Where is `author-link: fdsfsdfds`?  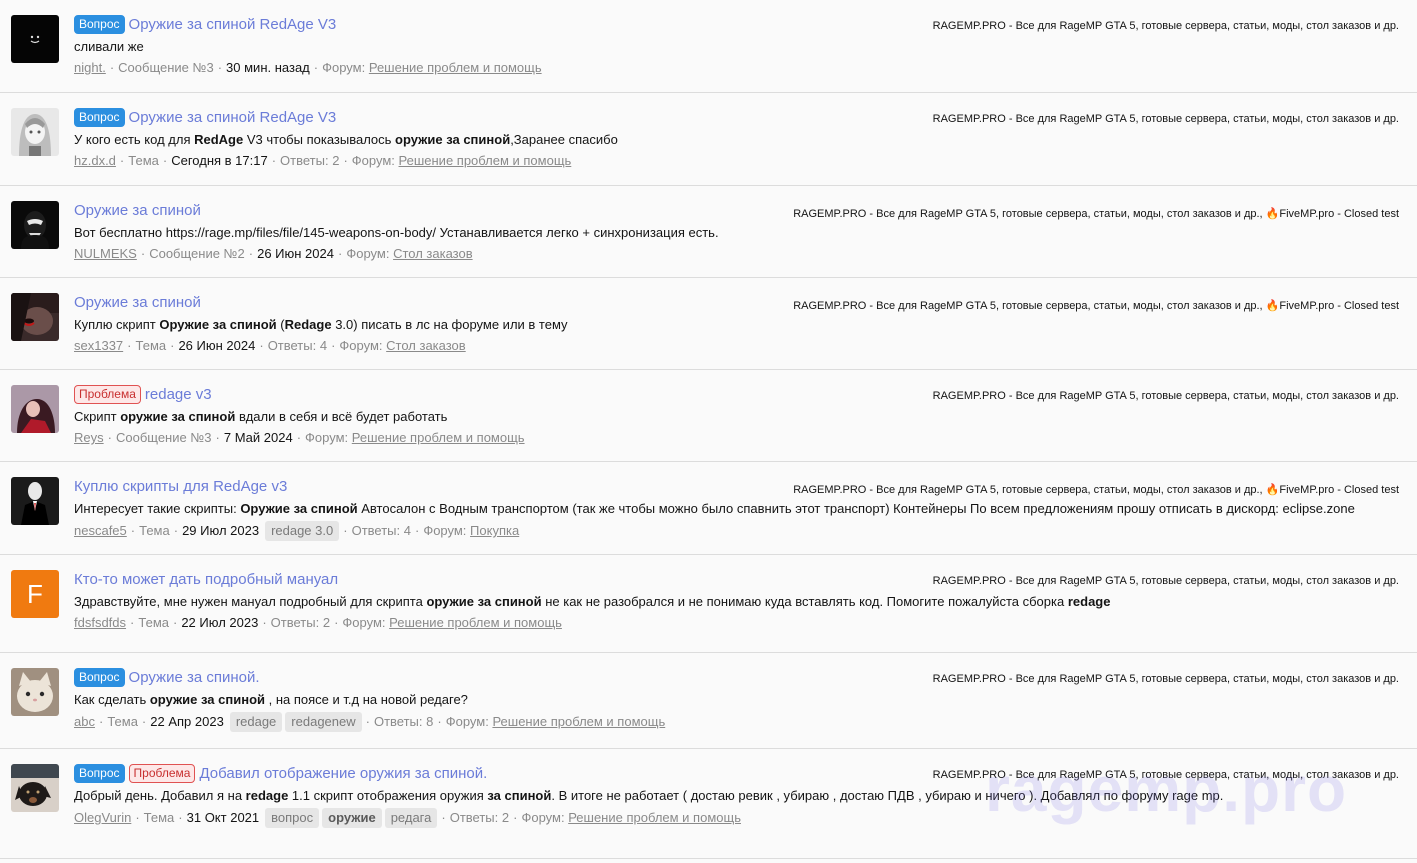
author-link: fdsfsdfds is located at coordinates (100, 623).